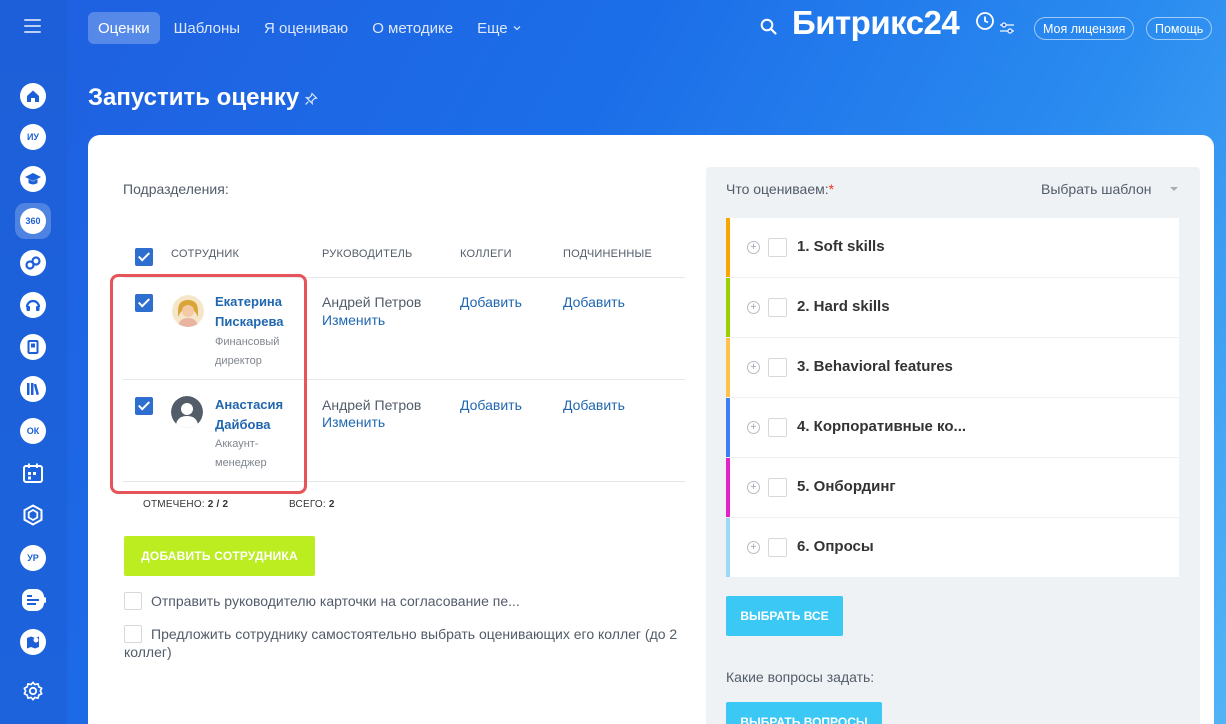  I want to click on home-icon, so click(33, 96).